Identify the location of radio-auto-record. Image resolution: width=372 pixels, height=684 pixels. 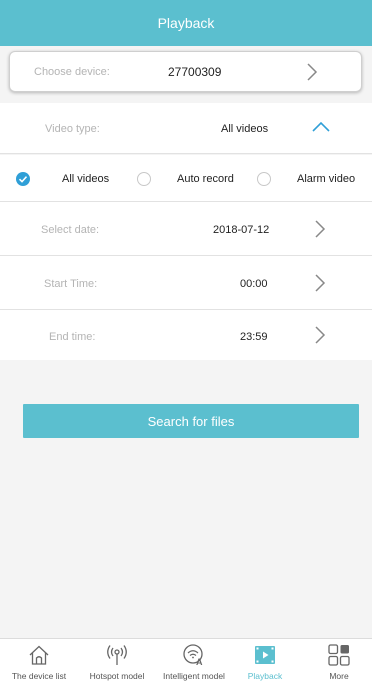
(144, 179).